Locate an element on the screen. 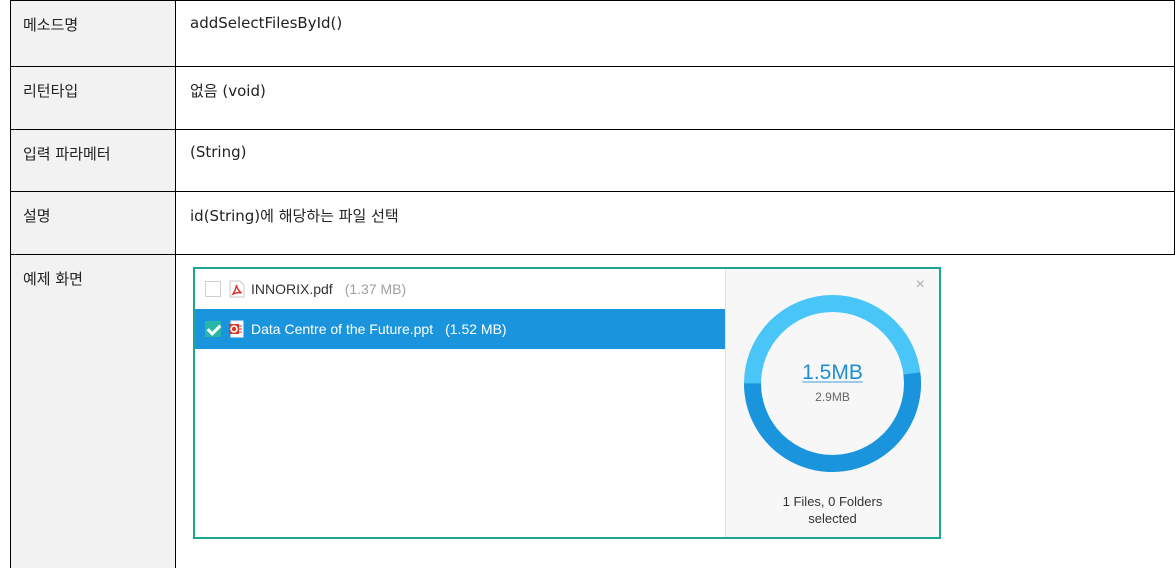  file-size: (1.52 MB) is located at coordinates (475, 329).